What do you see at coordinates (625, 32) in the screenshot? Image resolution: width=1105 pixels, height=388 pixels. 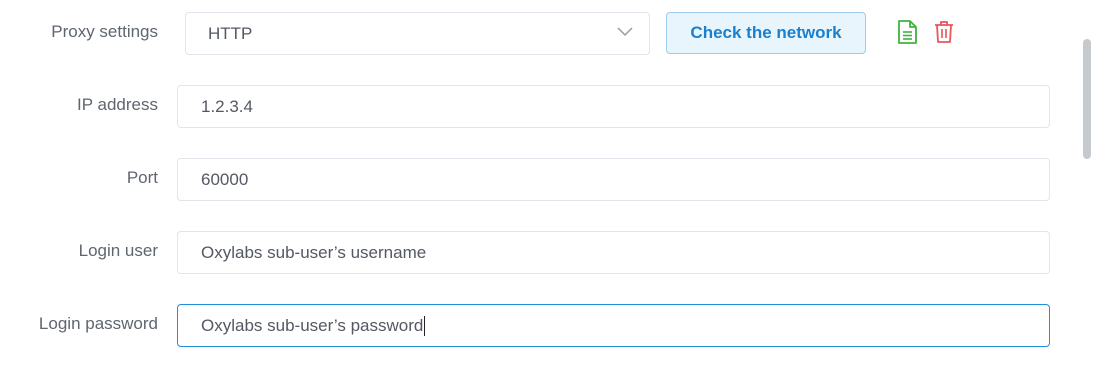 I see `chevron-down-icon` at bounding box center [625, 32].